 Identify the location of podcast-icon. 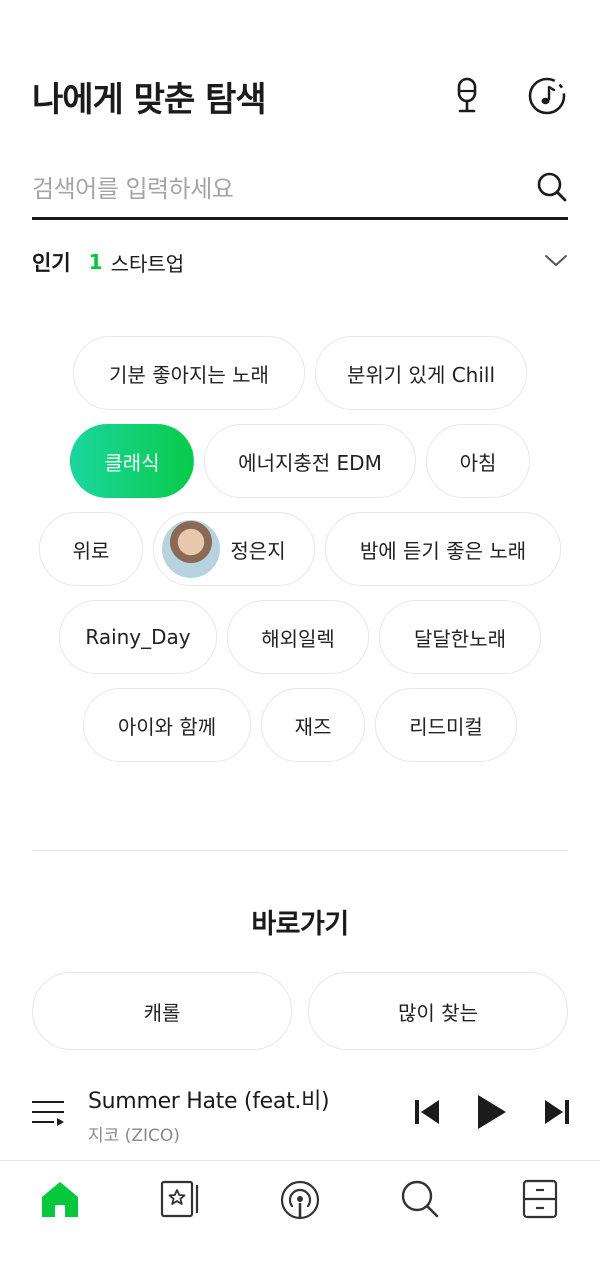
(300, 1202).